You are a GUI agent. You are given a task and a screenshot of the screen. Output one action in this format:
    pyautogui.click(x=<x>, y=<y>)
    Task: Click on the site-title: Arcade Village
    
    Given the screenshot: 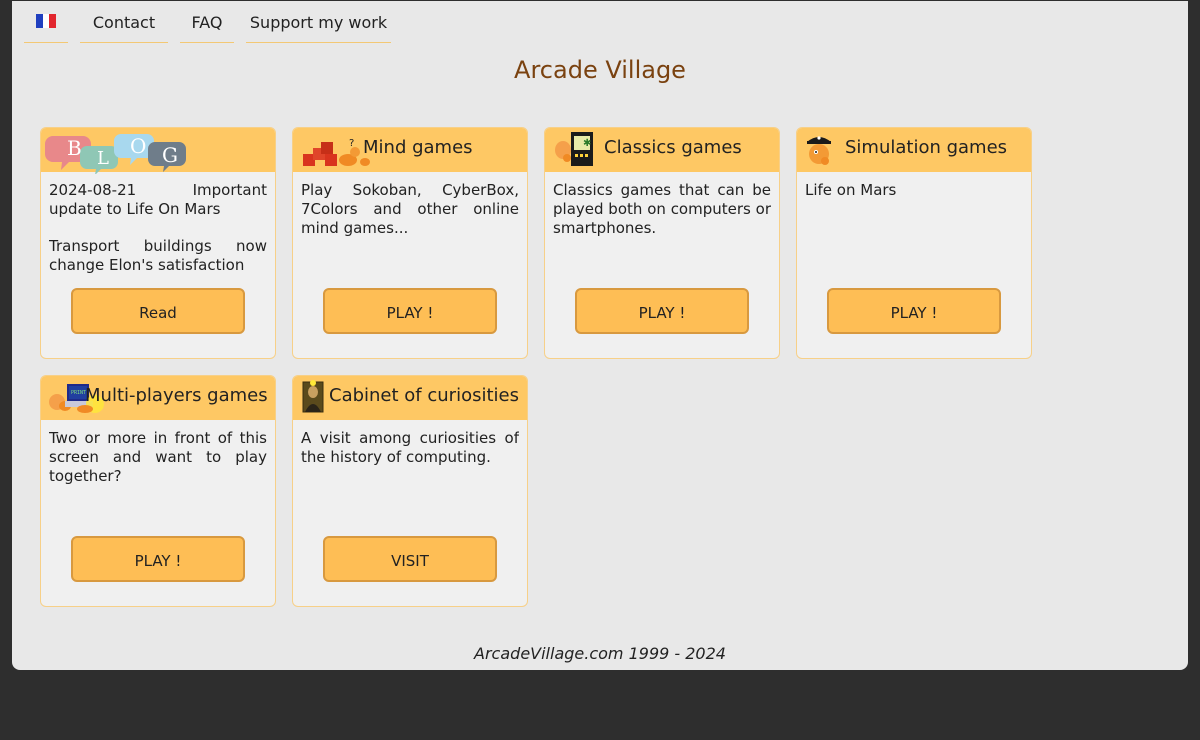 What is the action you would take?
    pyautogui.click(x=600, y=70)
    